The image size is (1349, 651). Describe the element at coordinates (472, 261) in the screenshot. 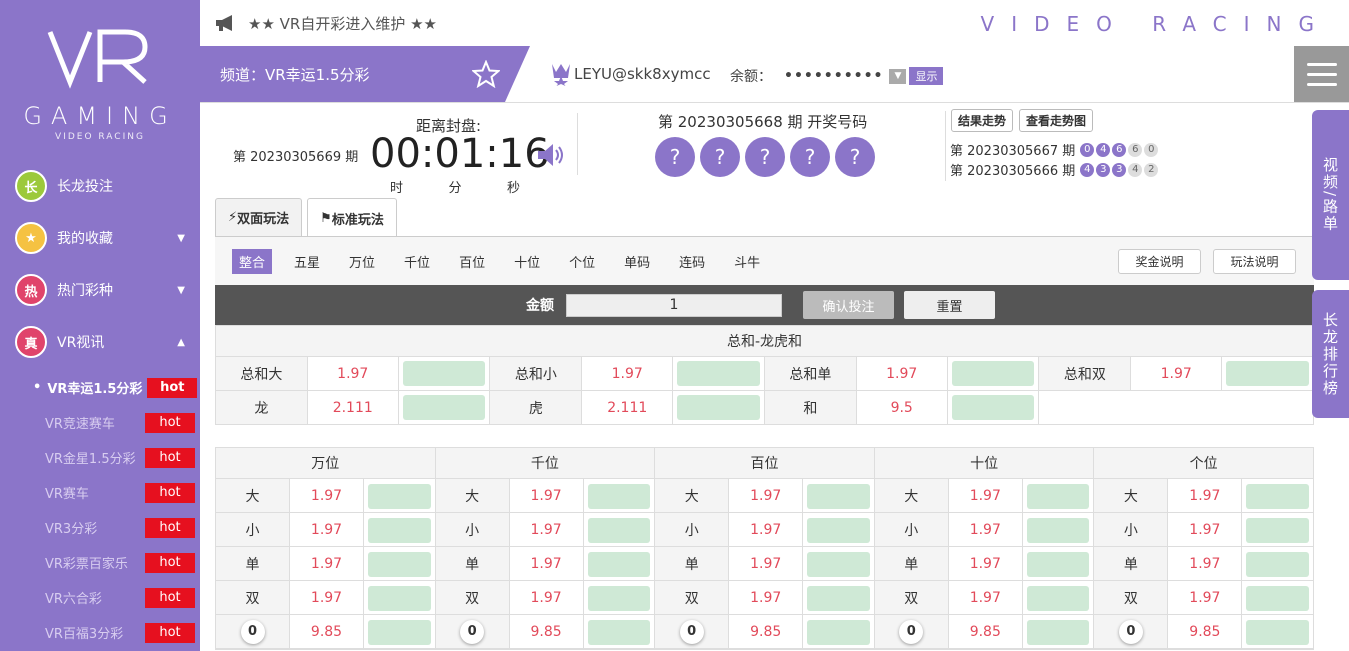

I see `subtab: 百位` at that location.